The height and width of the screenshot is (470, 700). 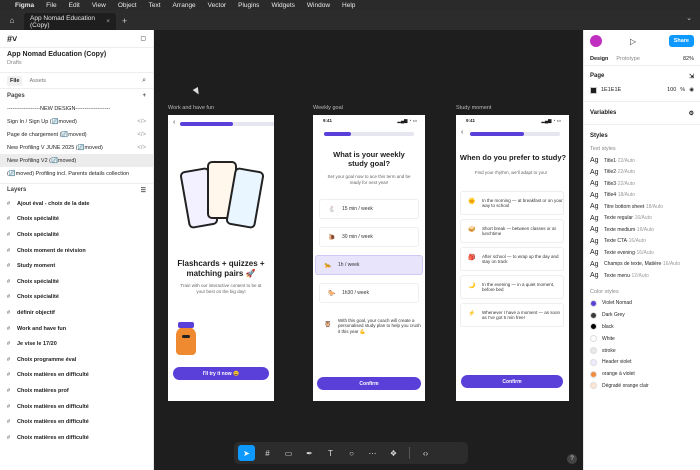 I want to click on goal-option: 🐇 15 min / week, so click(x=369, y=209).